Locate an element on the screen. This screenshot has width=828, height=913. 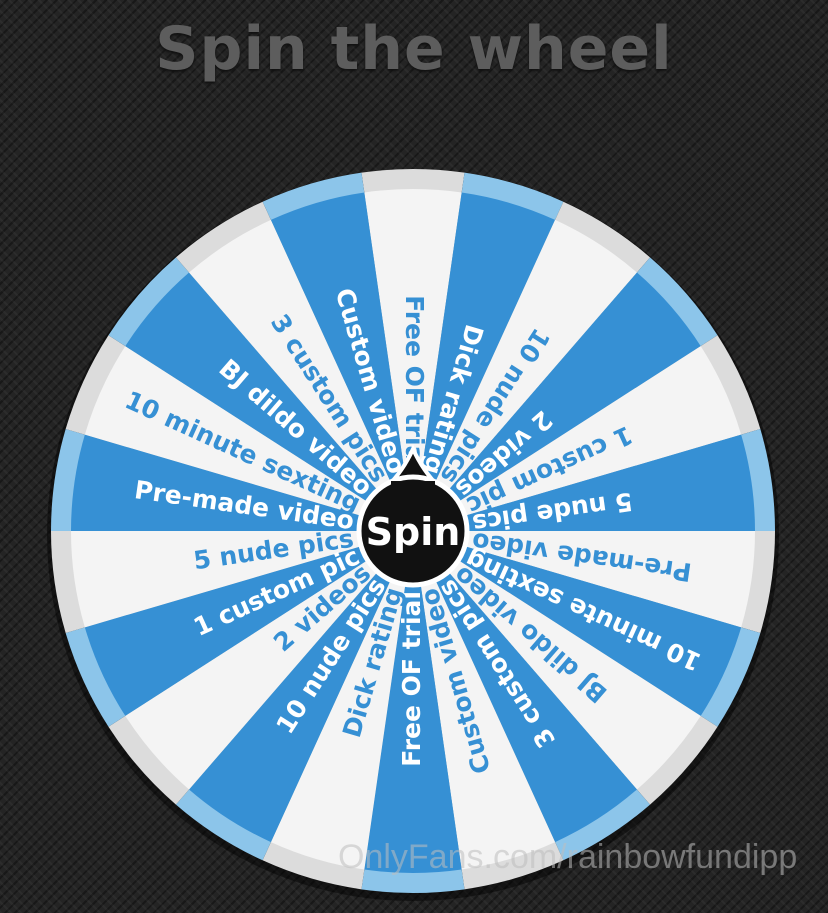
wheel-segment-label: Free OF trial is located at coordinates (411, 679).